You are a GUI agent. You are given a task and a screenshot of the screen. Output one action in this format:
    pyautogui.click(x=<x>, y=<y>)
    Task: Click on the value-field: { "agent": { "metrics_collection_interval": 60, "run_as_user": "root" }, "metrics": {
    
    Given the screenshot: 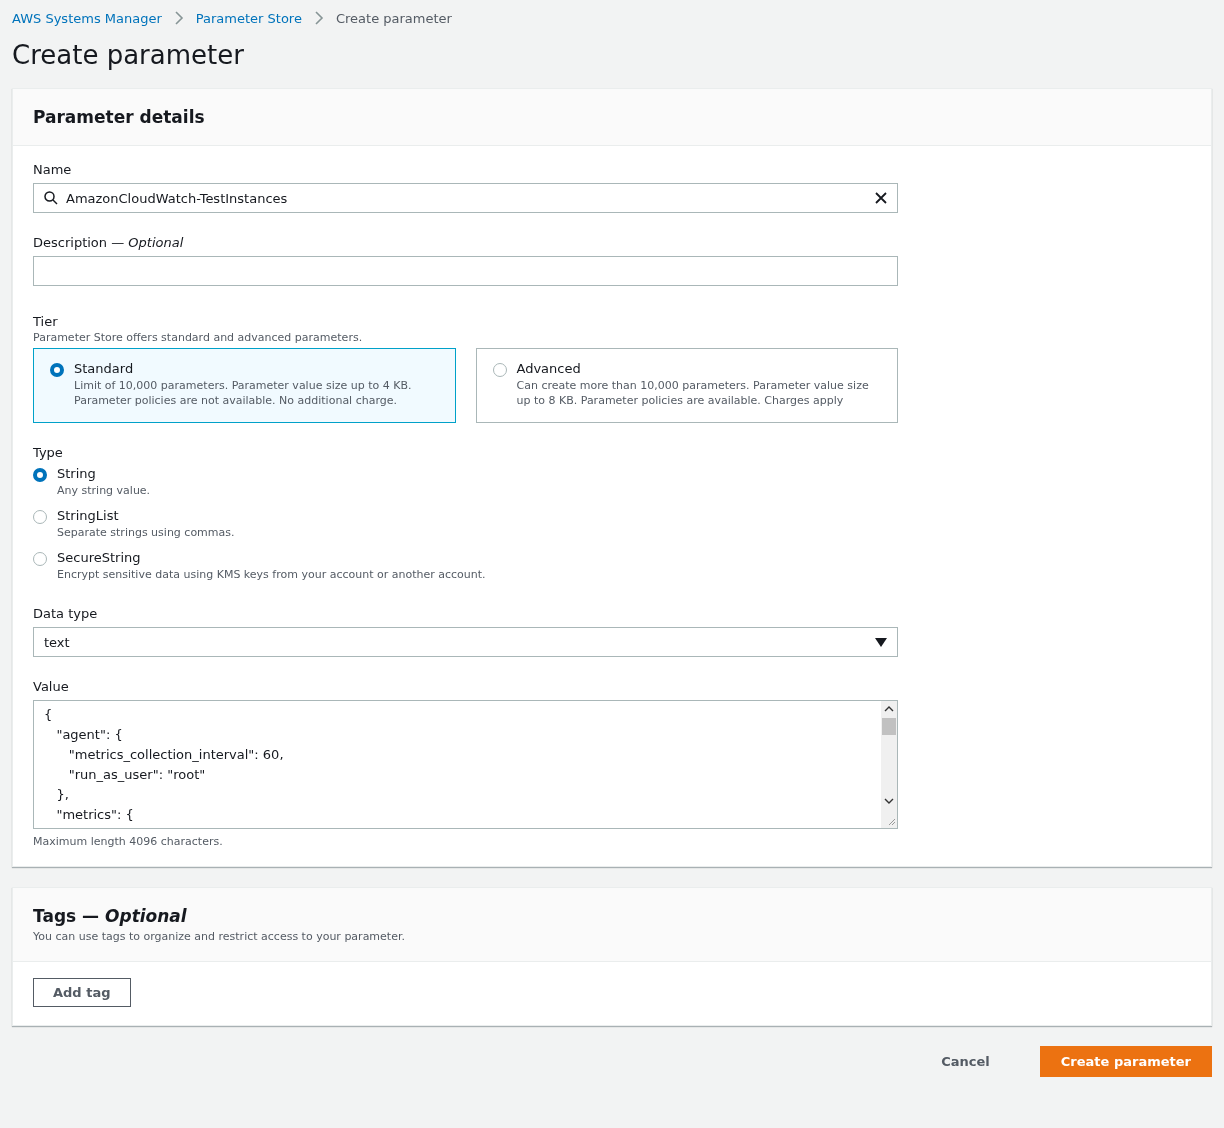 What is the action you would take?
    pyautogui.click(x=465, y=764)
    